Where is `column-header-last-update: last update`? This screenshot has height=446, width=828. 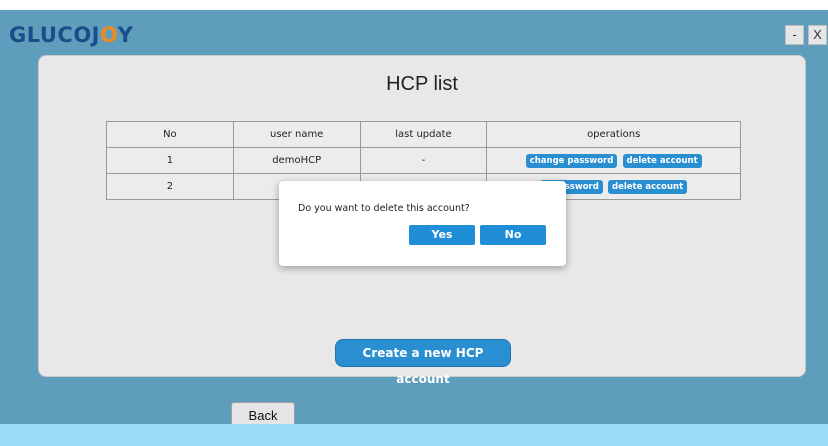 column-header-last-update: last update is located at coordinates (423, 134).